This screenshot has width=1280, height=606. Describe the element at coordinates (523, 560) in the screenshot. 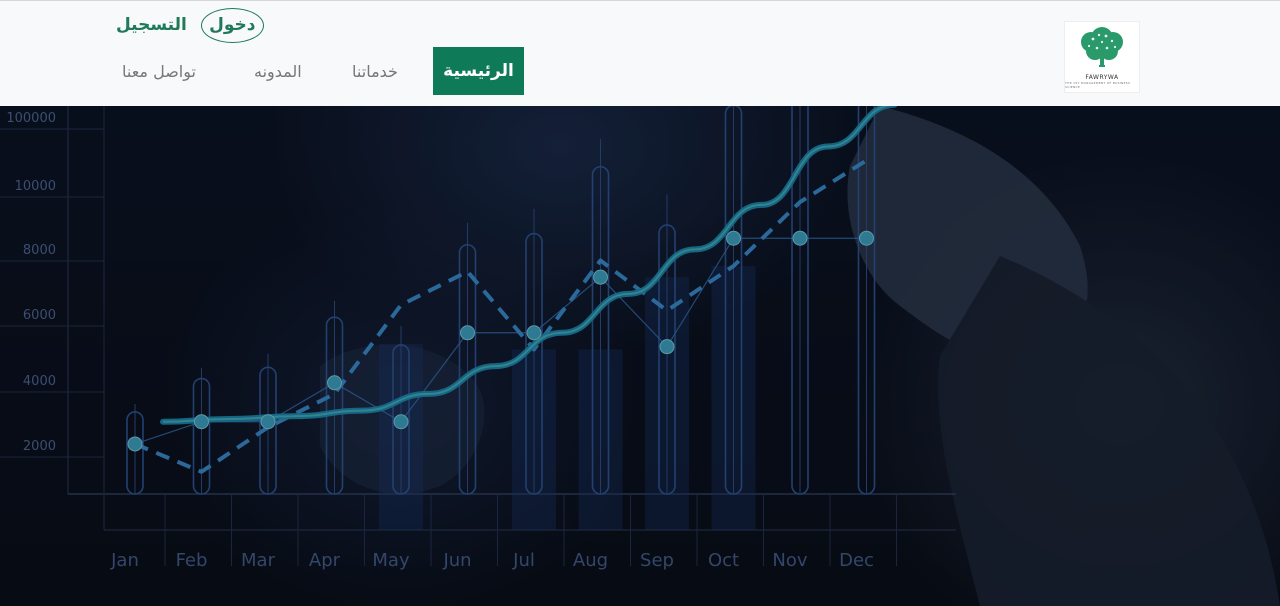

I see `x-tick-label: Jul` at that location.